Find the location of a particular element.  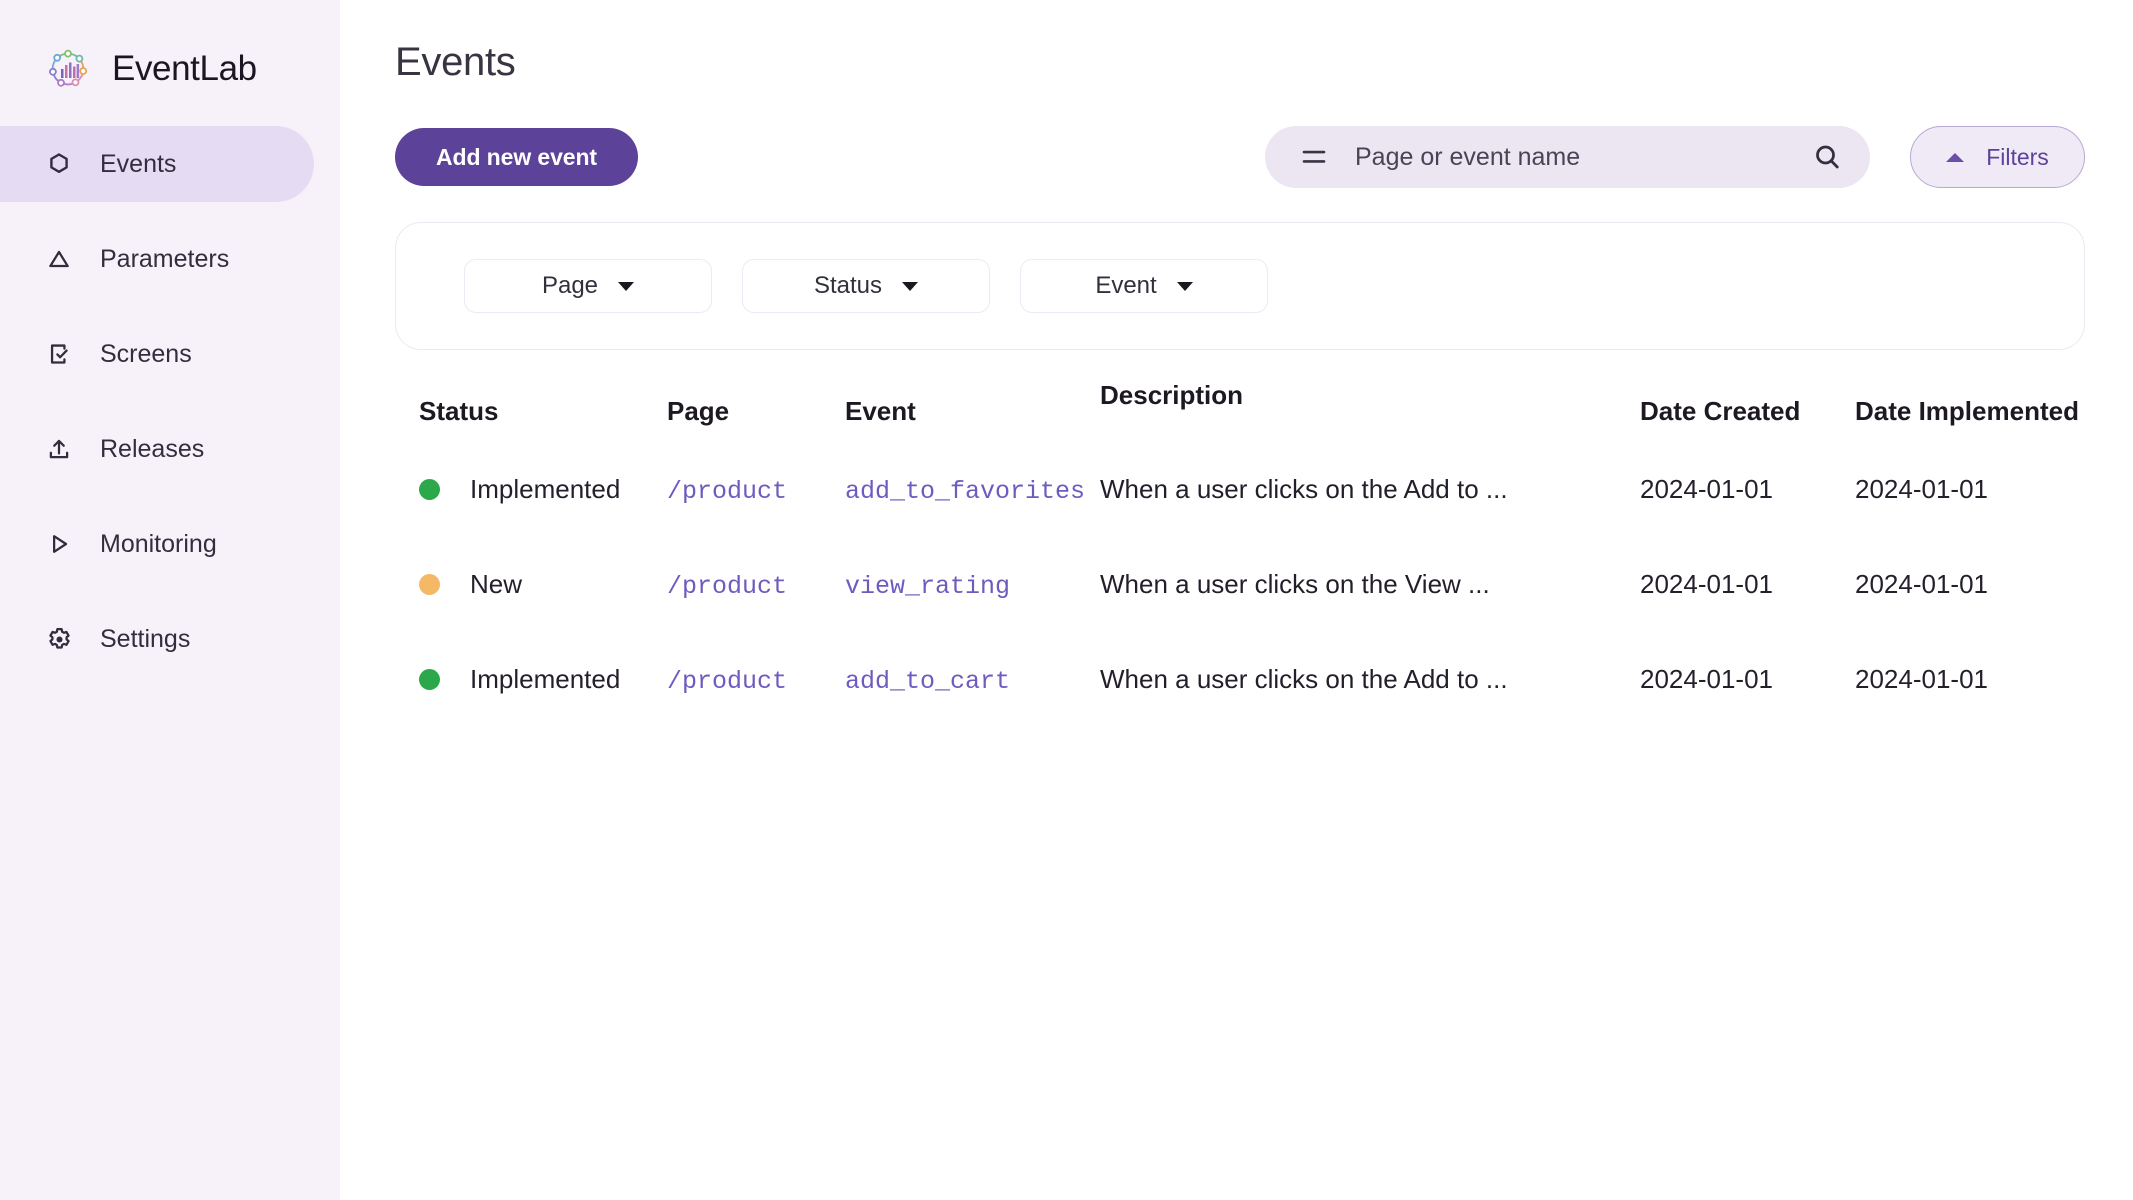

filter-select-page: Page is located at coordinates (588, 286).